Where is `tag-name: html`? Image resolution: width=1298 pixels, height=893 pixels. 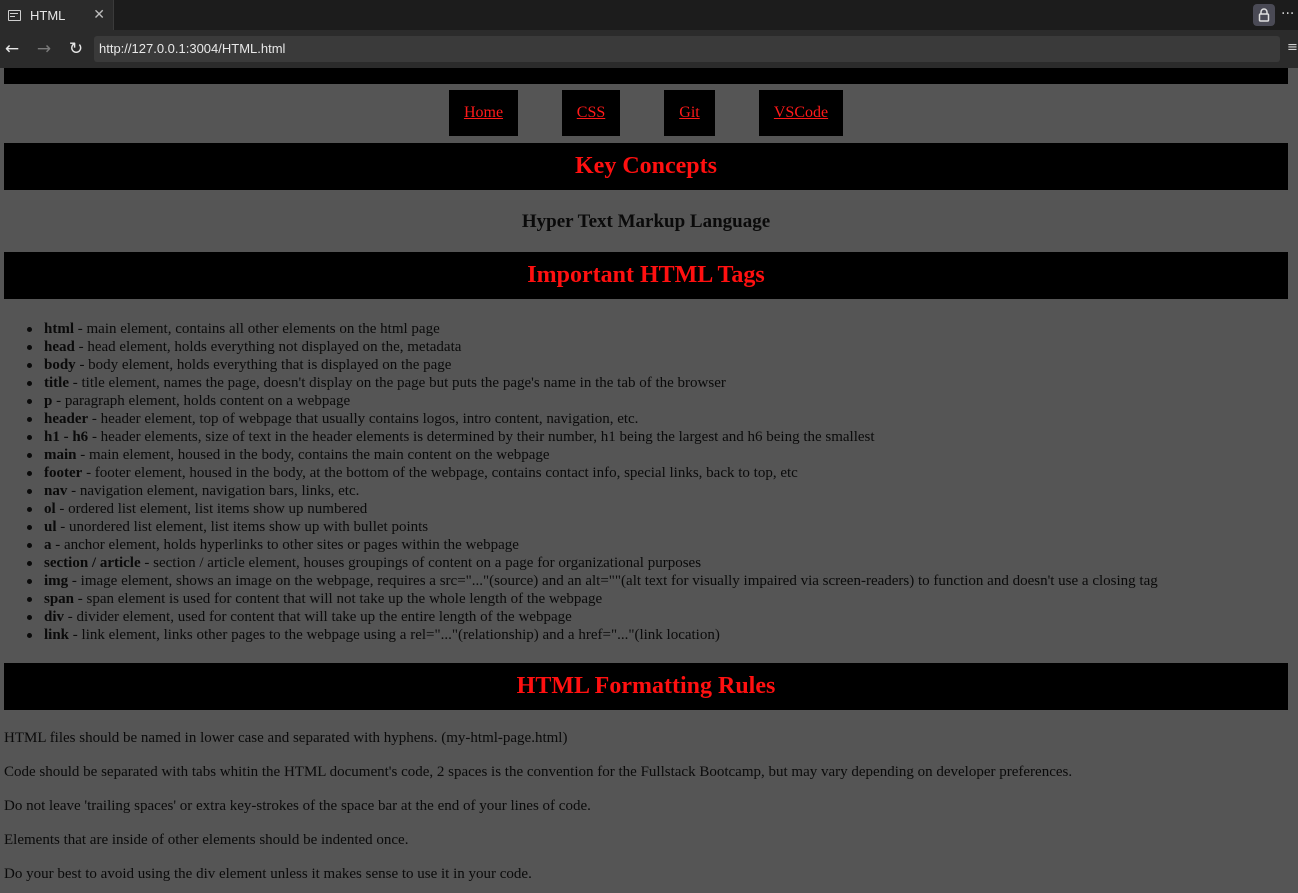
tag-name: html is located at coordinates (59, 329).